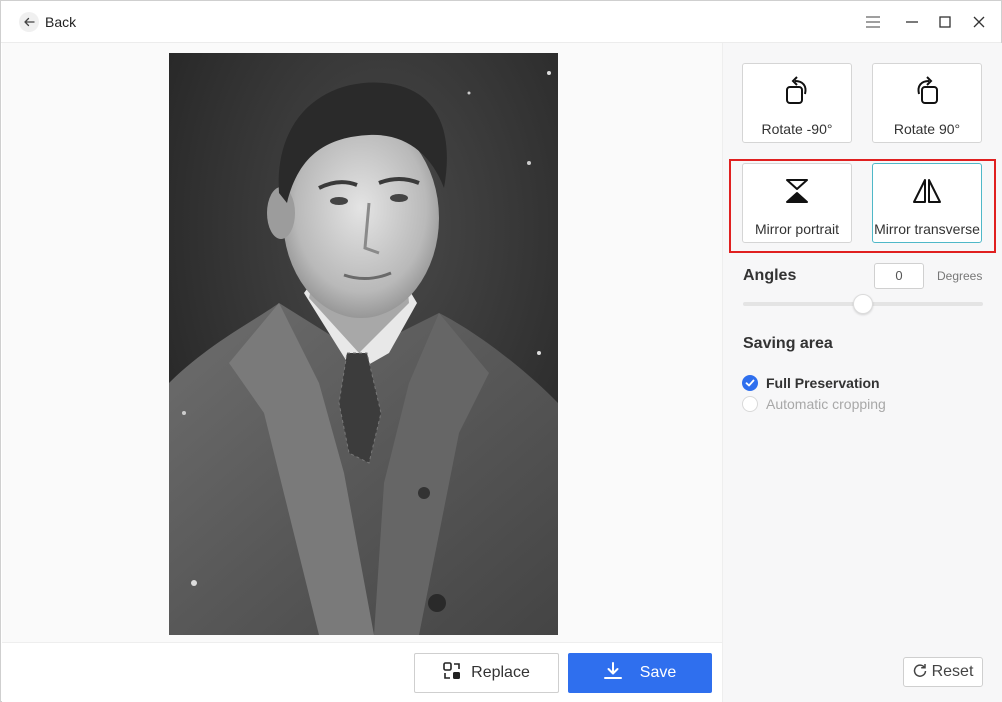 This screenshot has height=702, width=1002. What do you see at coordinates (797, 91) in the screenshot?
I see `rotate-left-icon` at bounding box center [797, 91].